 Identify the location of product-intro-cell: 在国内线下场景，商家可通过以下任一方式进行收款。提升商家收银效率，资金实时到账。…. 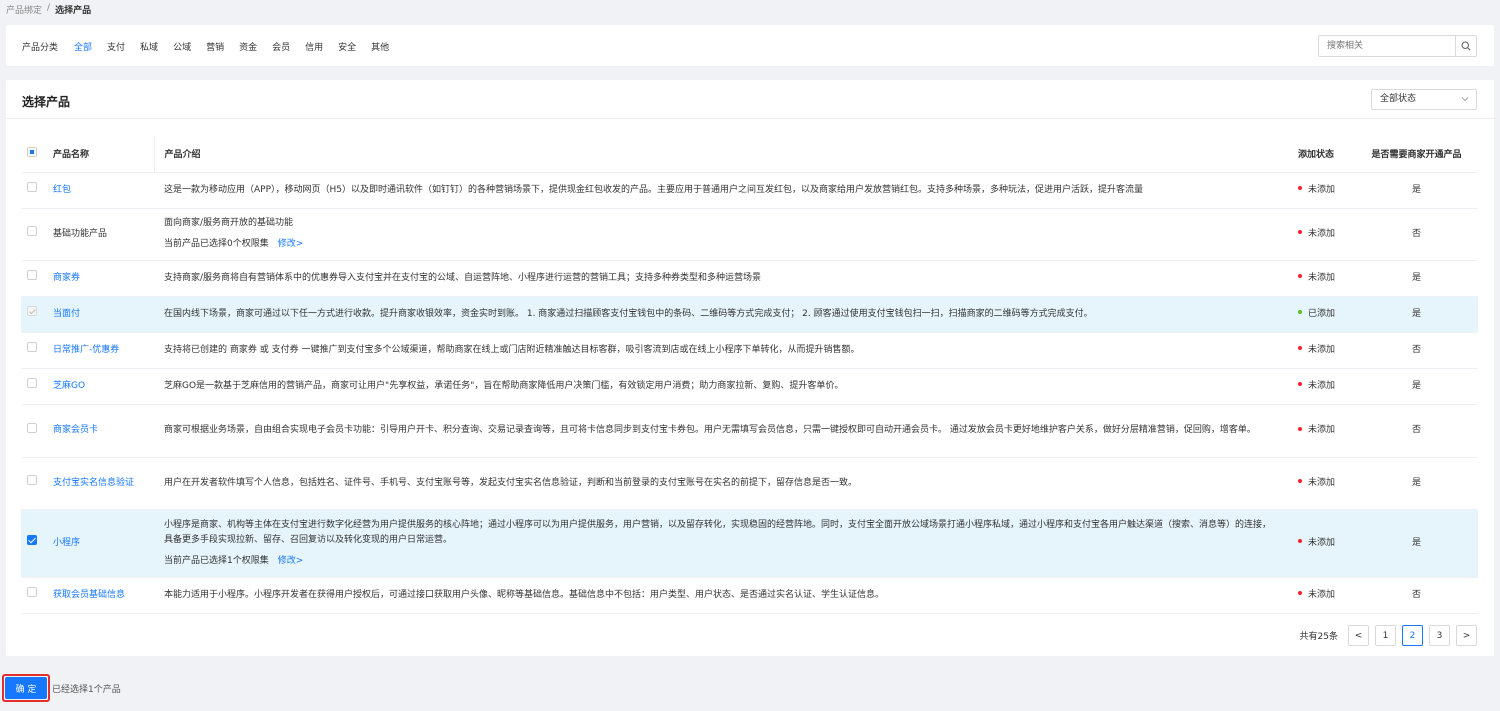
(721, 314).